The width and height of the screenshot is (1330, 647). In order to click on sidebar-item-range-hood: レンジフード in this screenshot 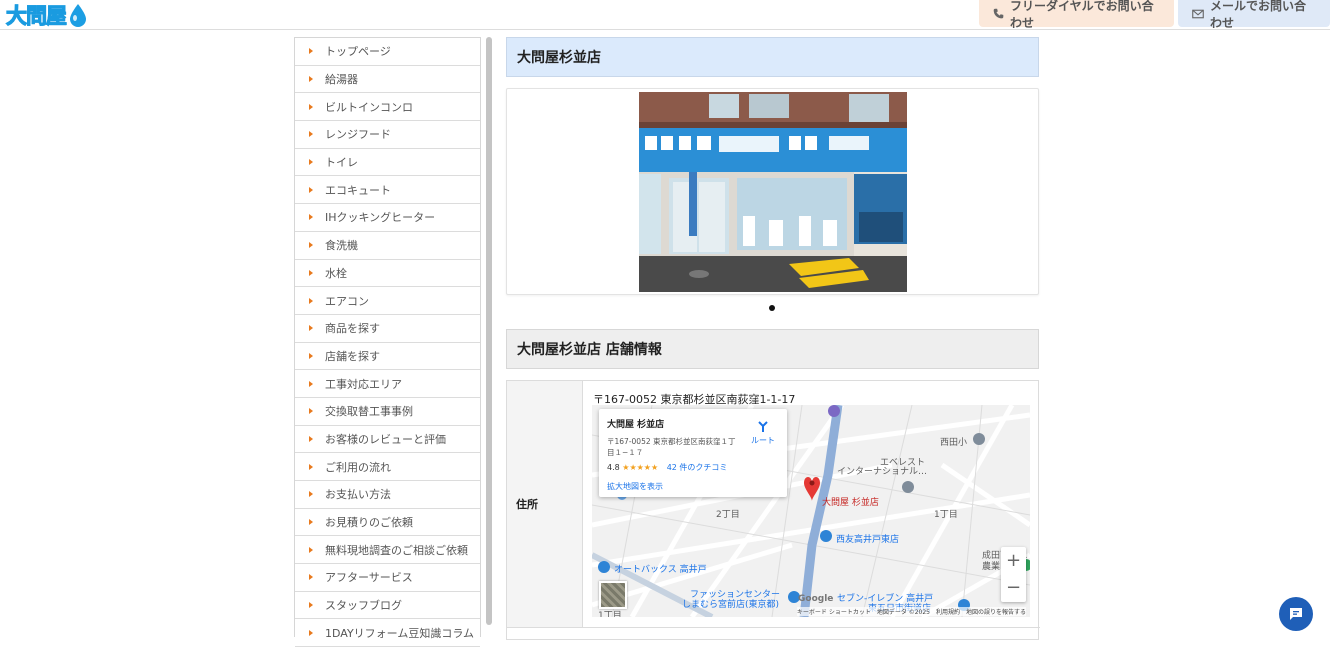, I will do `click(387, 135)`.